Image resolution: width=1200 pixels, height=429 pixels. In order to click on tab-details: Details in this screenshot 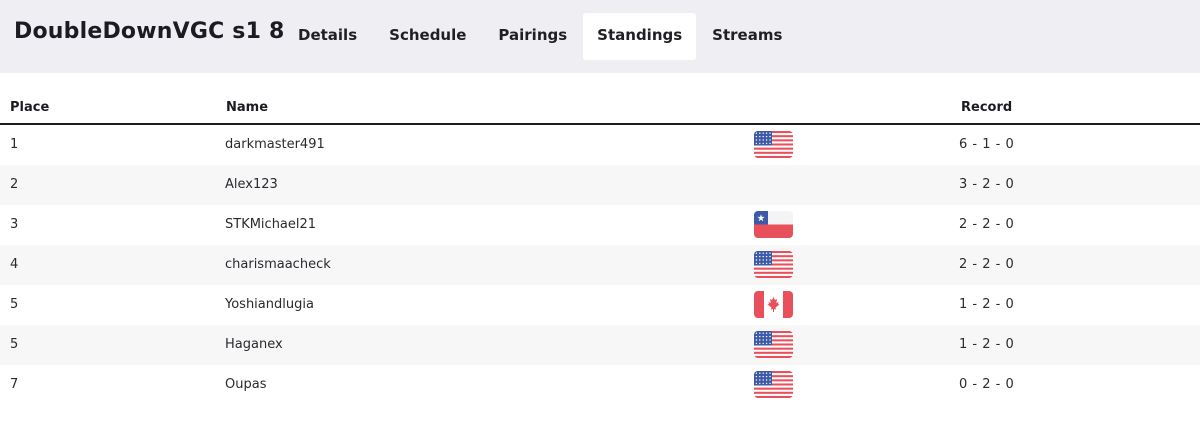, I will do `click(327, 36)`.